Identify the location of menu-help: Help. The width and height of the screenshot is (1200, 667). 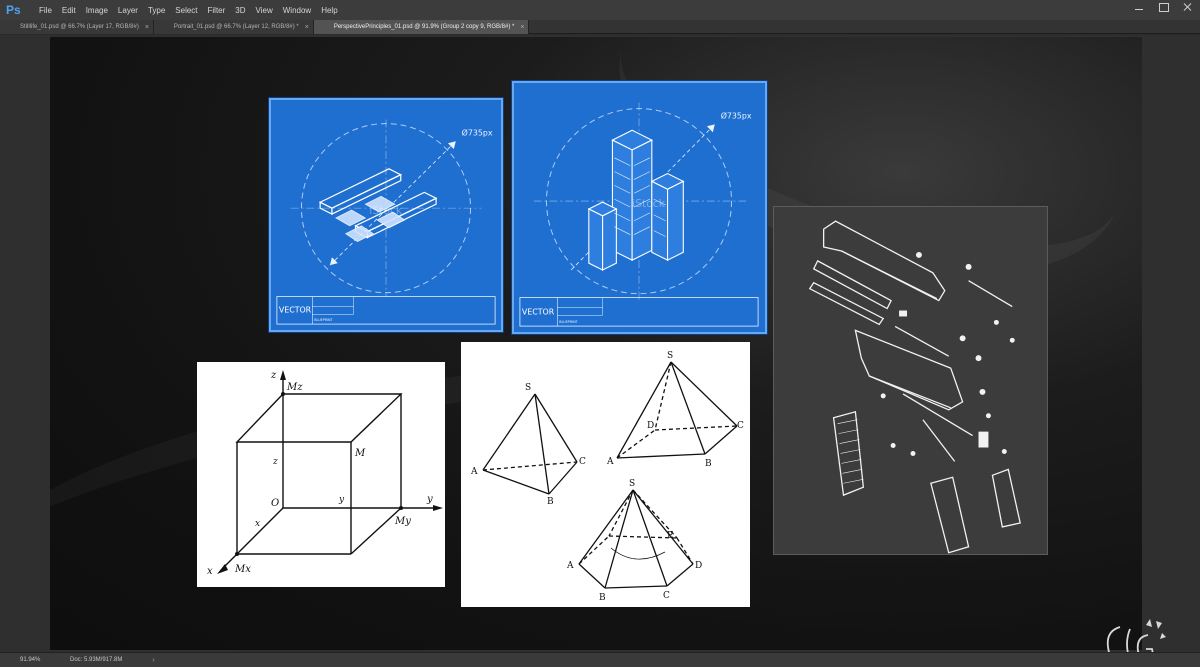
(329, 10).